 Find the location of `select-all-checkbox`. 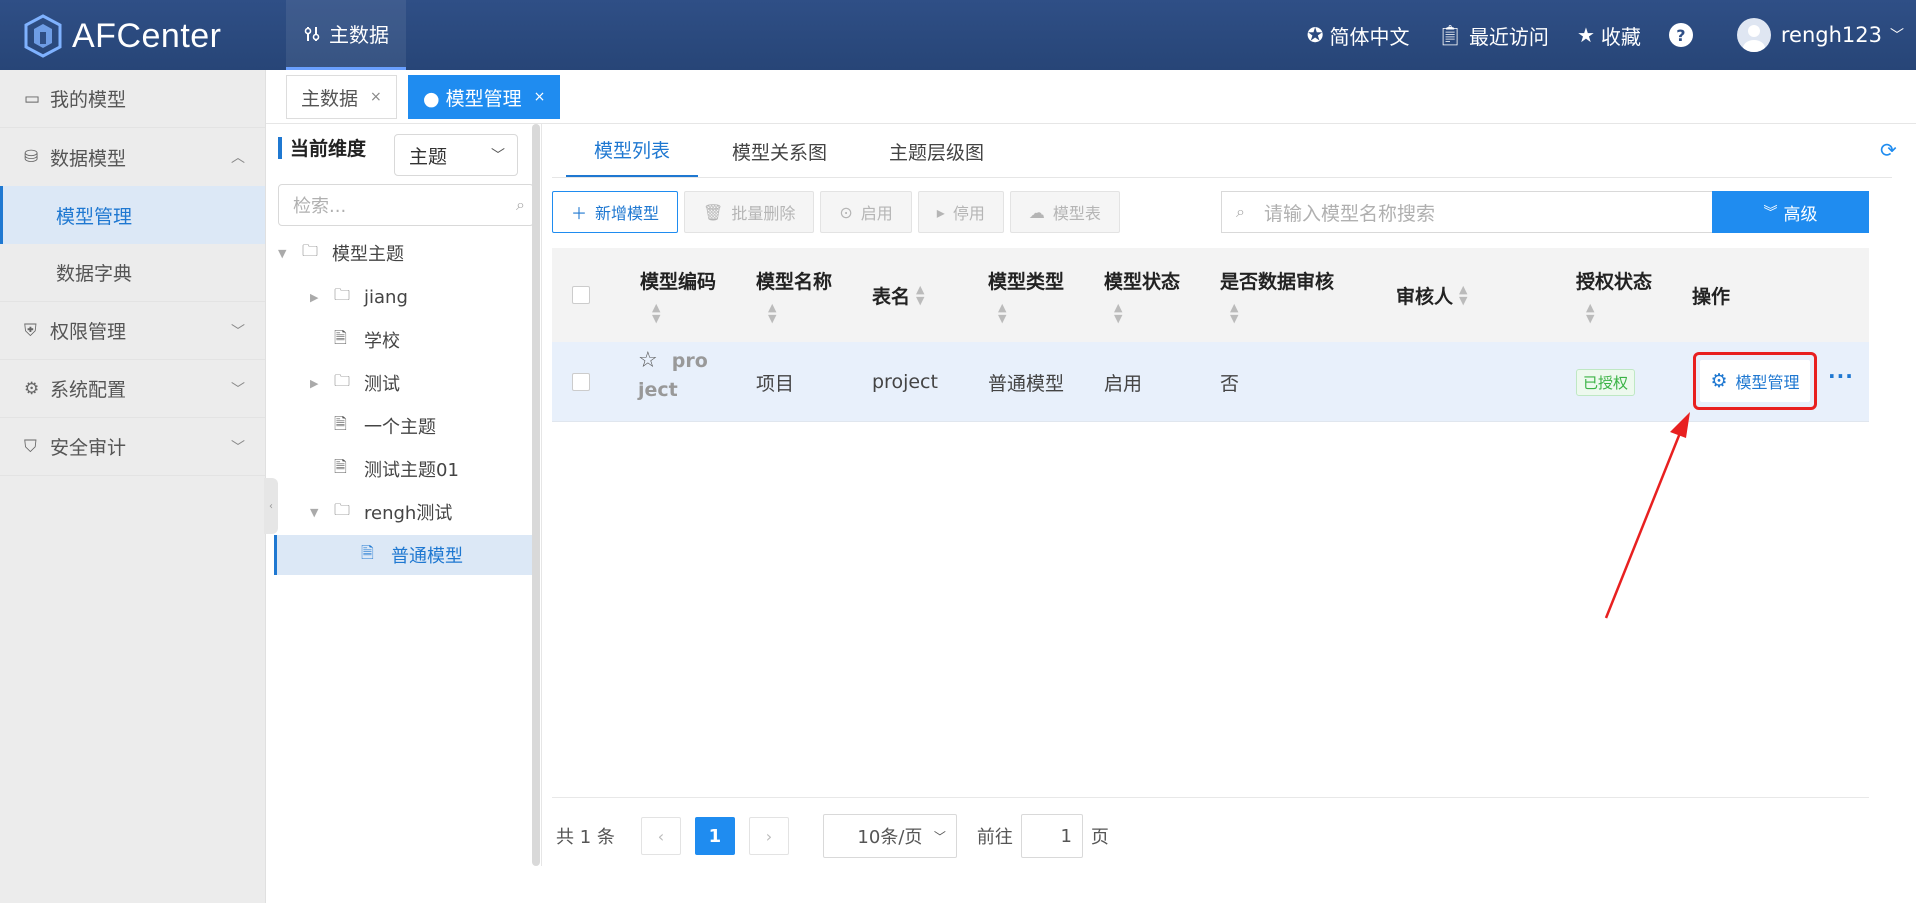

select-all-checkbox is located at coordinates (581, 295).